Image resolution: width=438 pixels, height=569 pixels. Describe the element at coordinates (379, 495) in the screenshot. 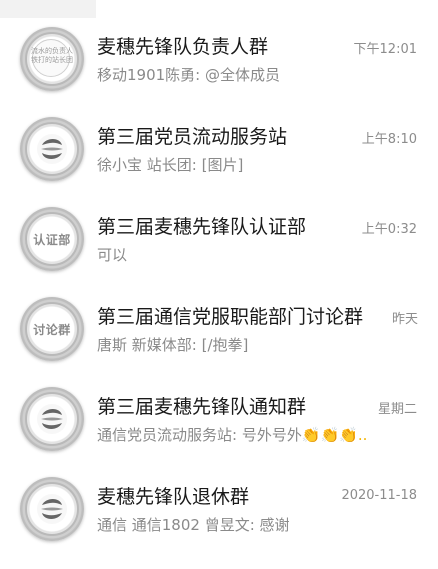

I see `chat-time: 2020-11-18` at that location.